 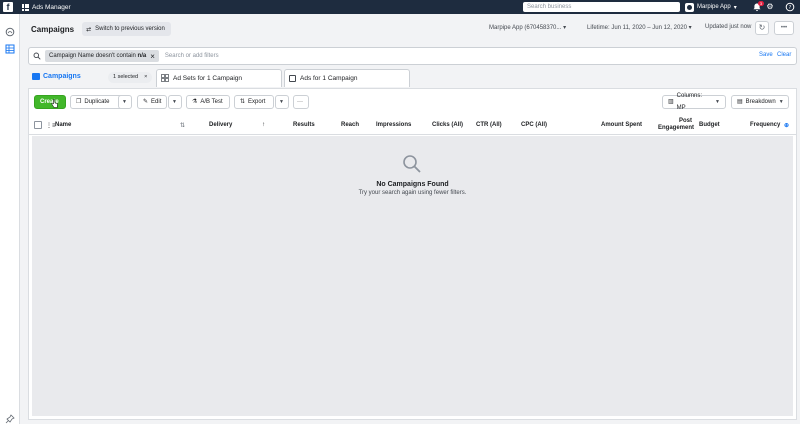 What do you see at coordinates (301, 102) in the screenshot?
I see `more-actions-button: ···` at bounding box center [301, 102].